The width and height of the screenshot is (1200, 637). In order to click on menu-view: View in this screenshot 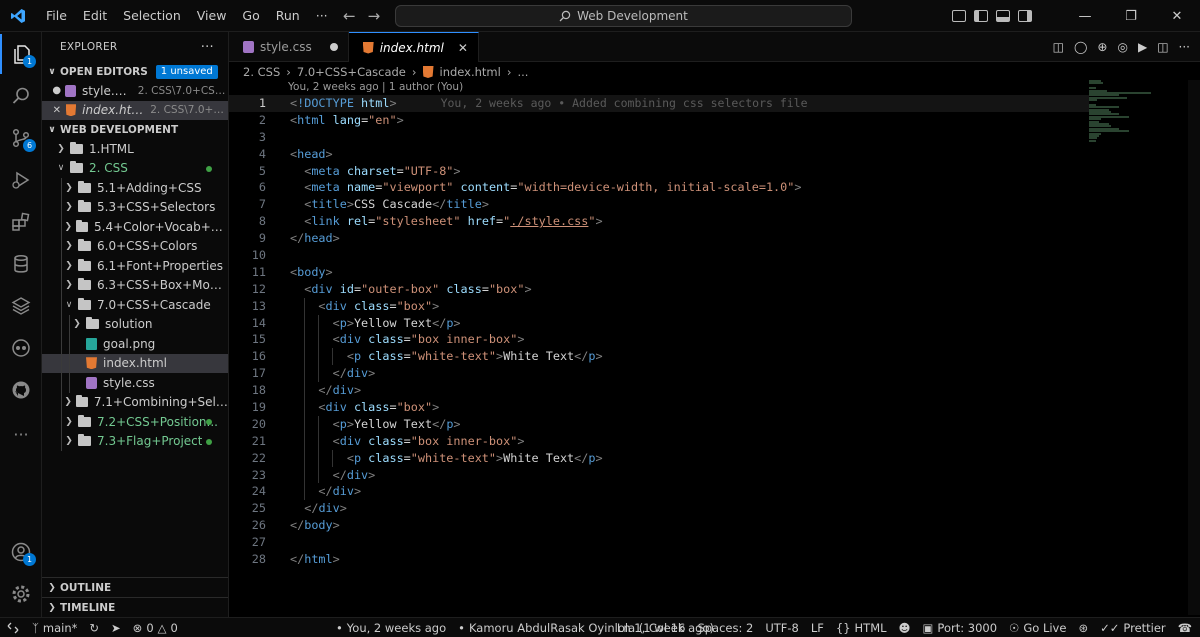, I will do `click(212, 16)`.